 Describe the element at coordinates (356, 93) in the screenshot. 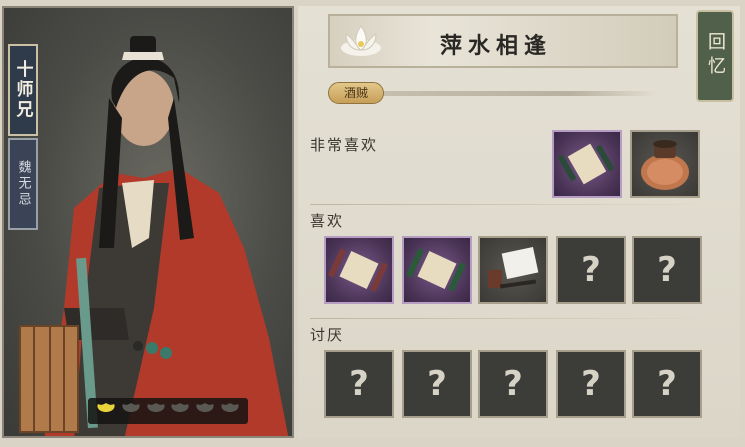

I see `relationship-tag: 酒贼` at that location.